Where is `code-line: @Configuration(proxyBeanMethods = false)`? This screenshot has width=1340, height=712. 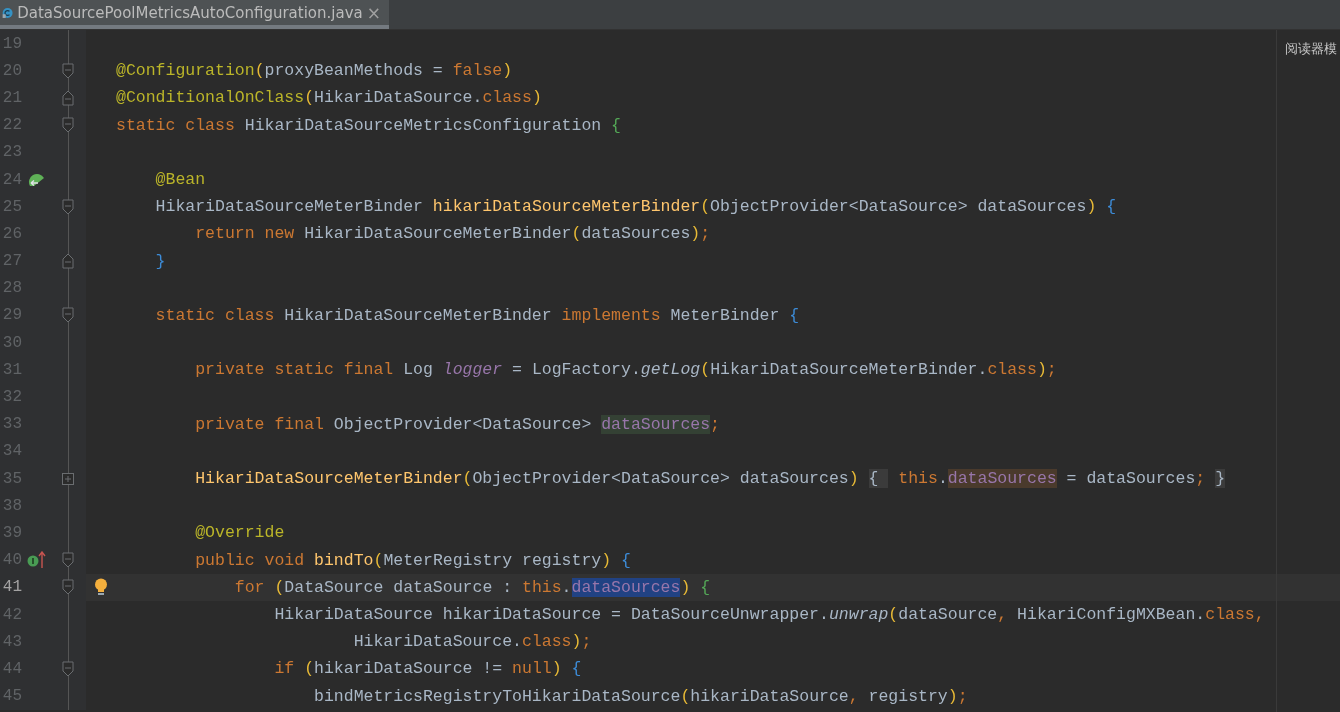
code-line: @Configuration(proxyBeanMethods = false) is located at coordinates (314, 71).